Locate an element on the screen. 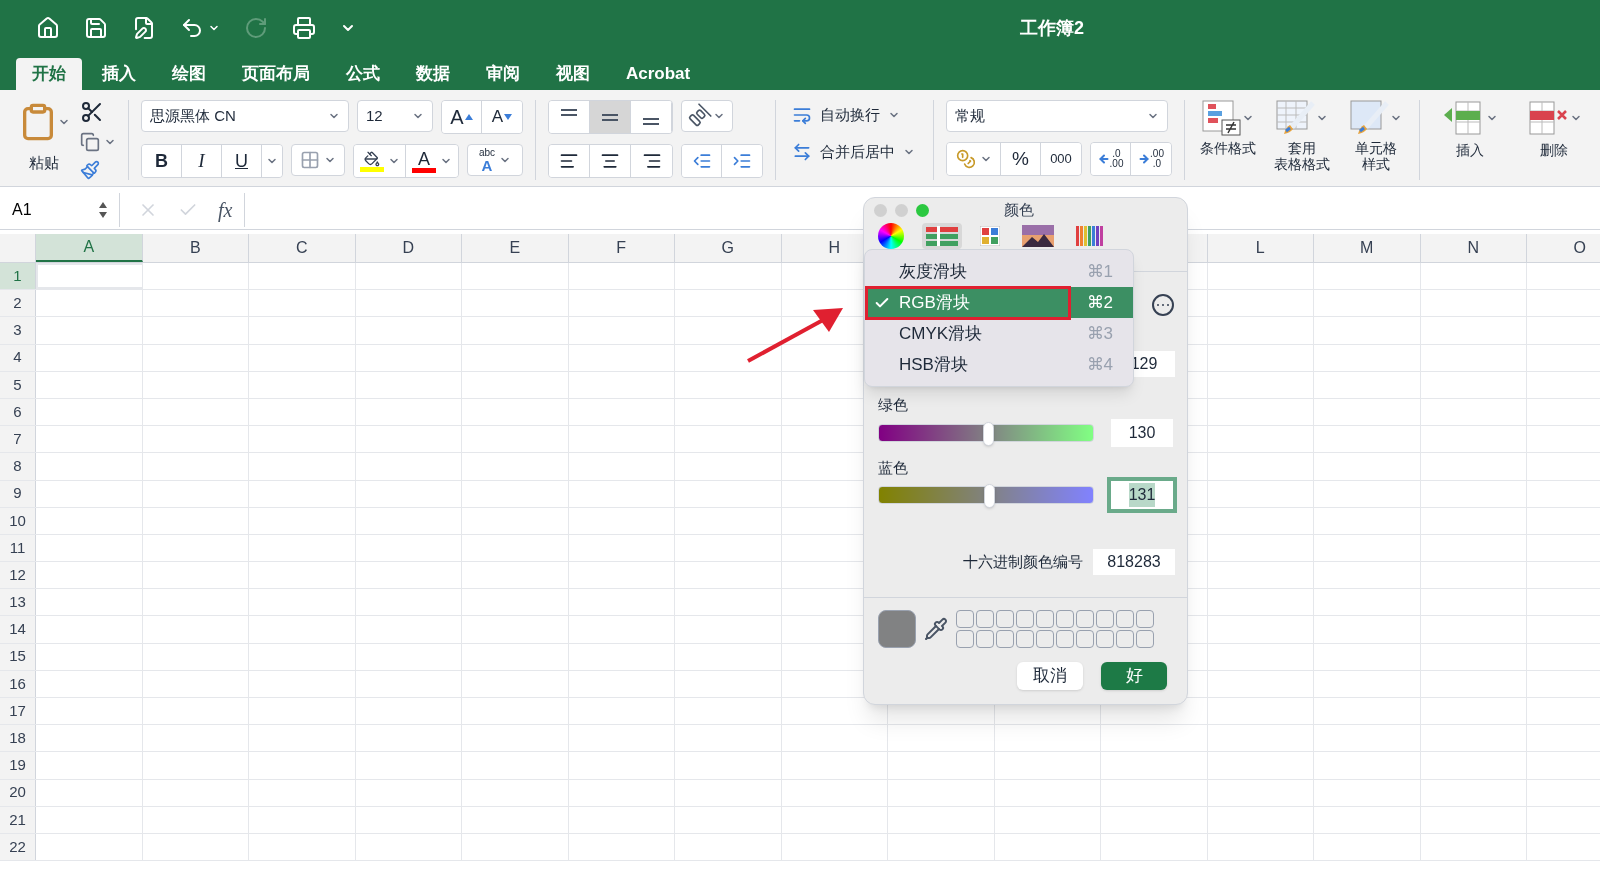 The height and width of the screenshot is (880, 1600). wrap-text-button: 自动换行 is located at coordinates (854, 115).